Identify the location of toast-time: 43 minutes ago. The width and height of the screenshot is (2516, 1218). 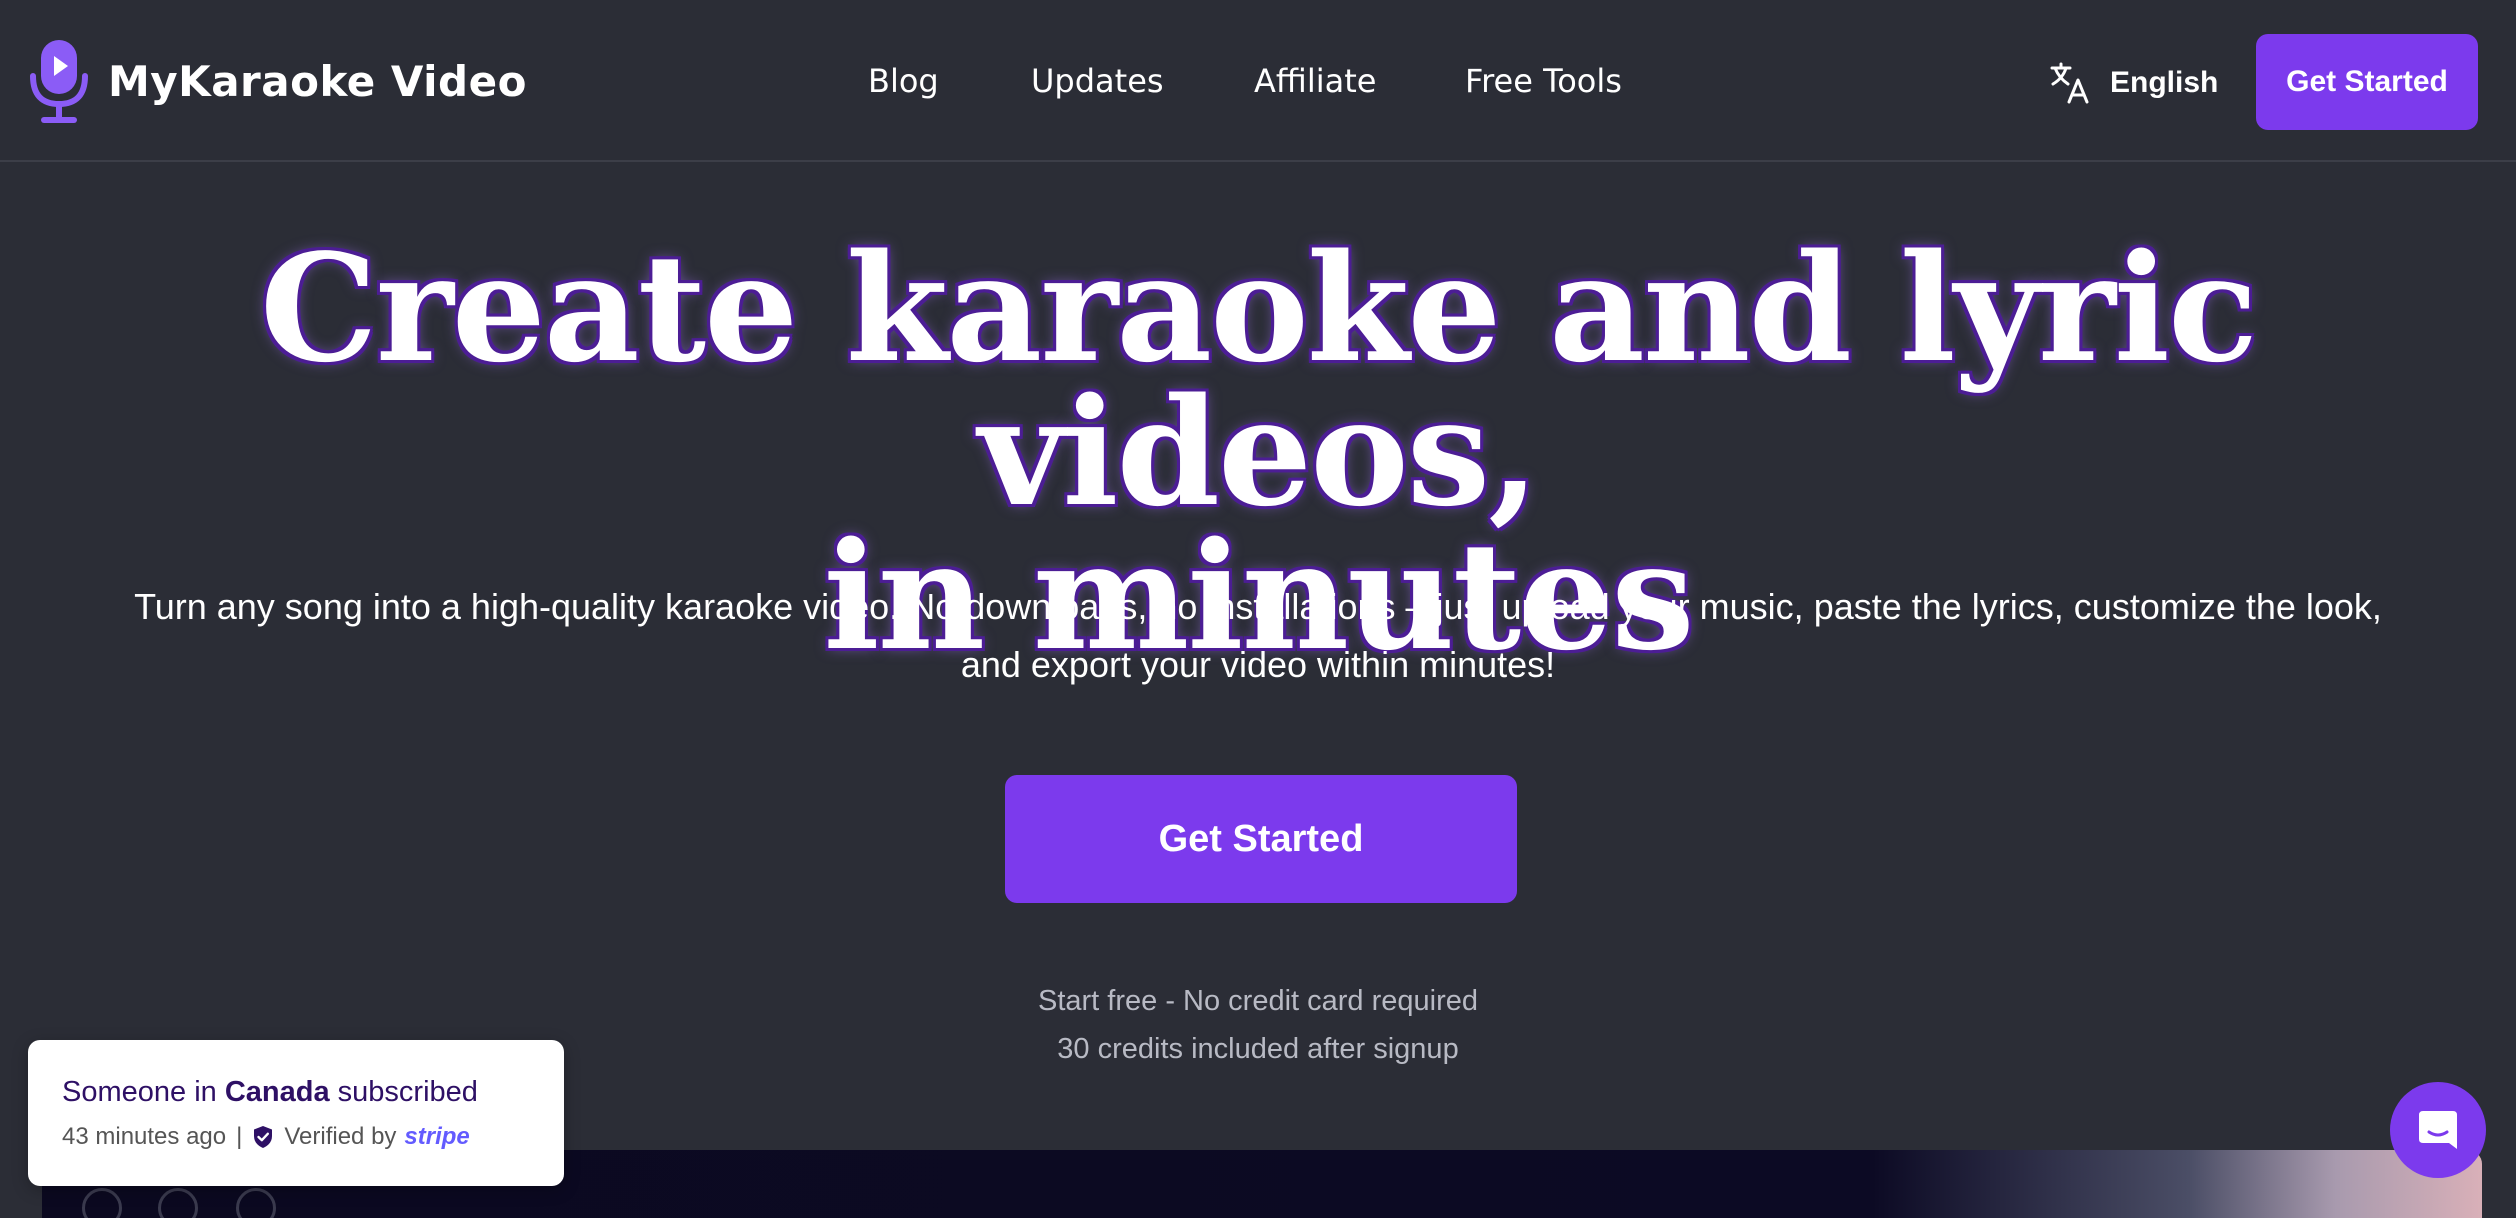
(144, 1136).